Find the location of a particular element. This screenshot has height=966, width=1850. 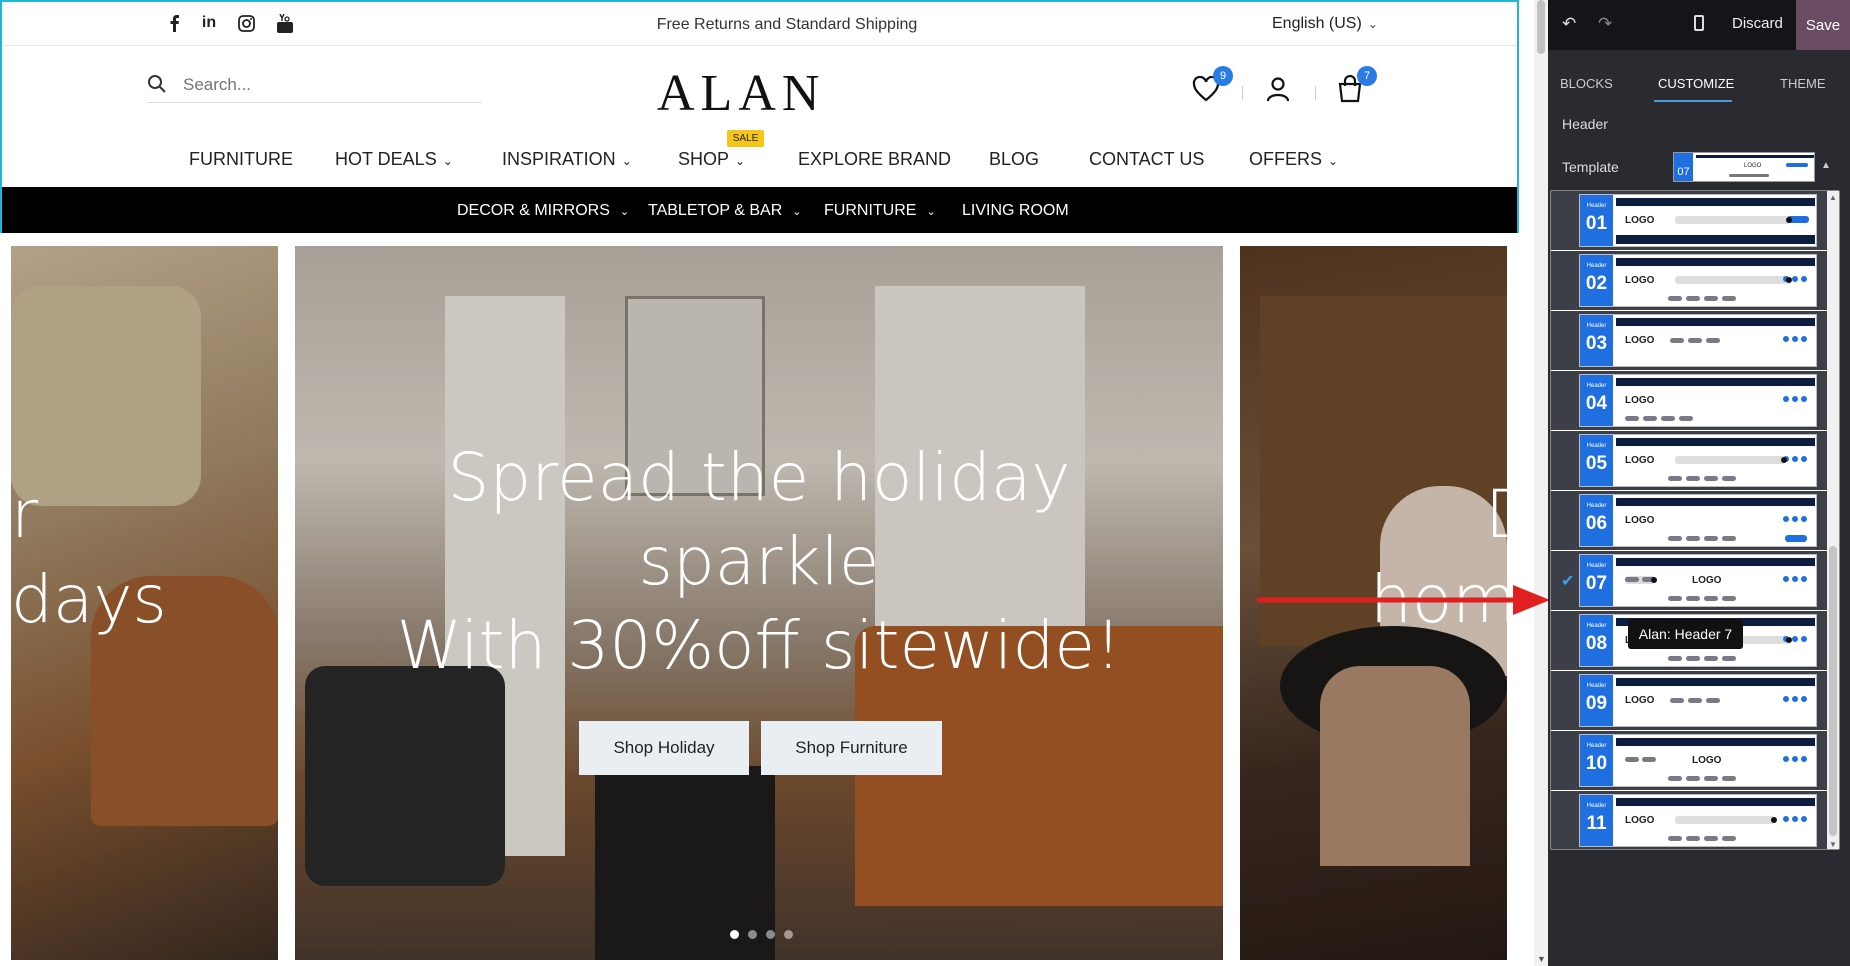

template-option: Header 09 LOGO is located at coordinates (1690, 700).